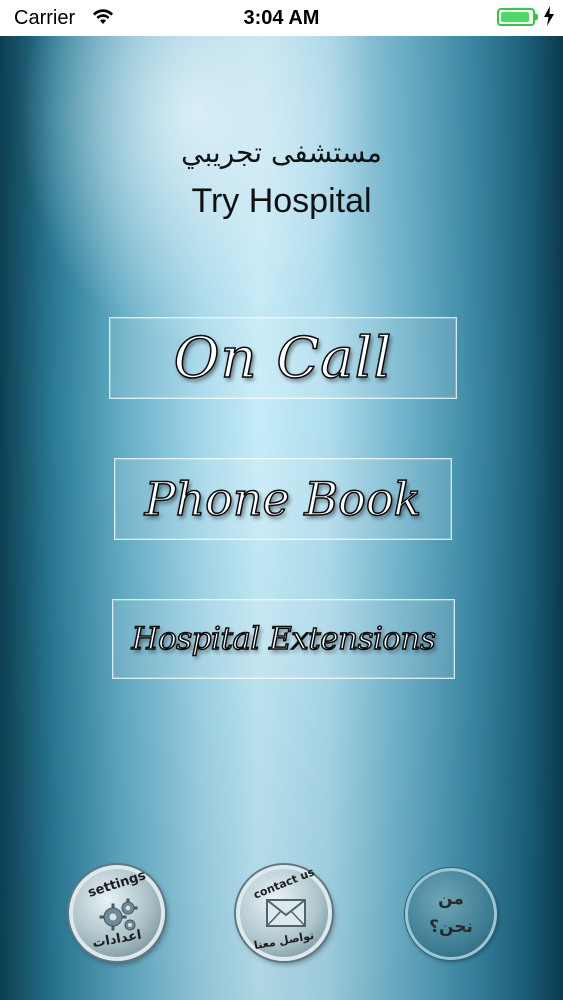  I want to click on on-call-label: On Call, so click(283, 358).